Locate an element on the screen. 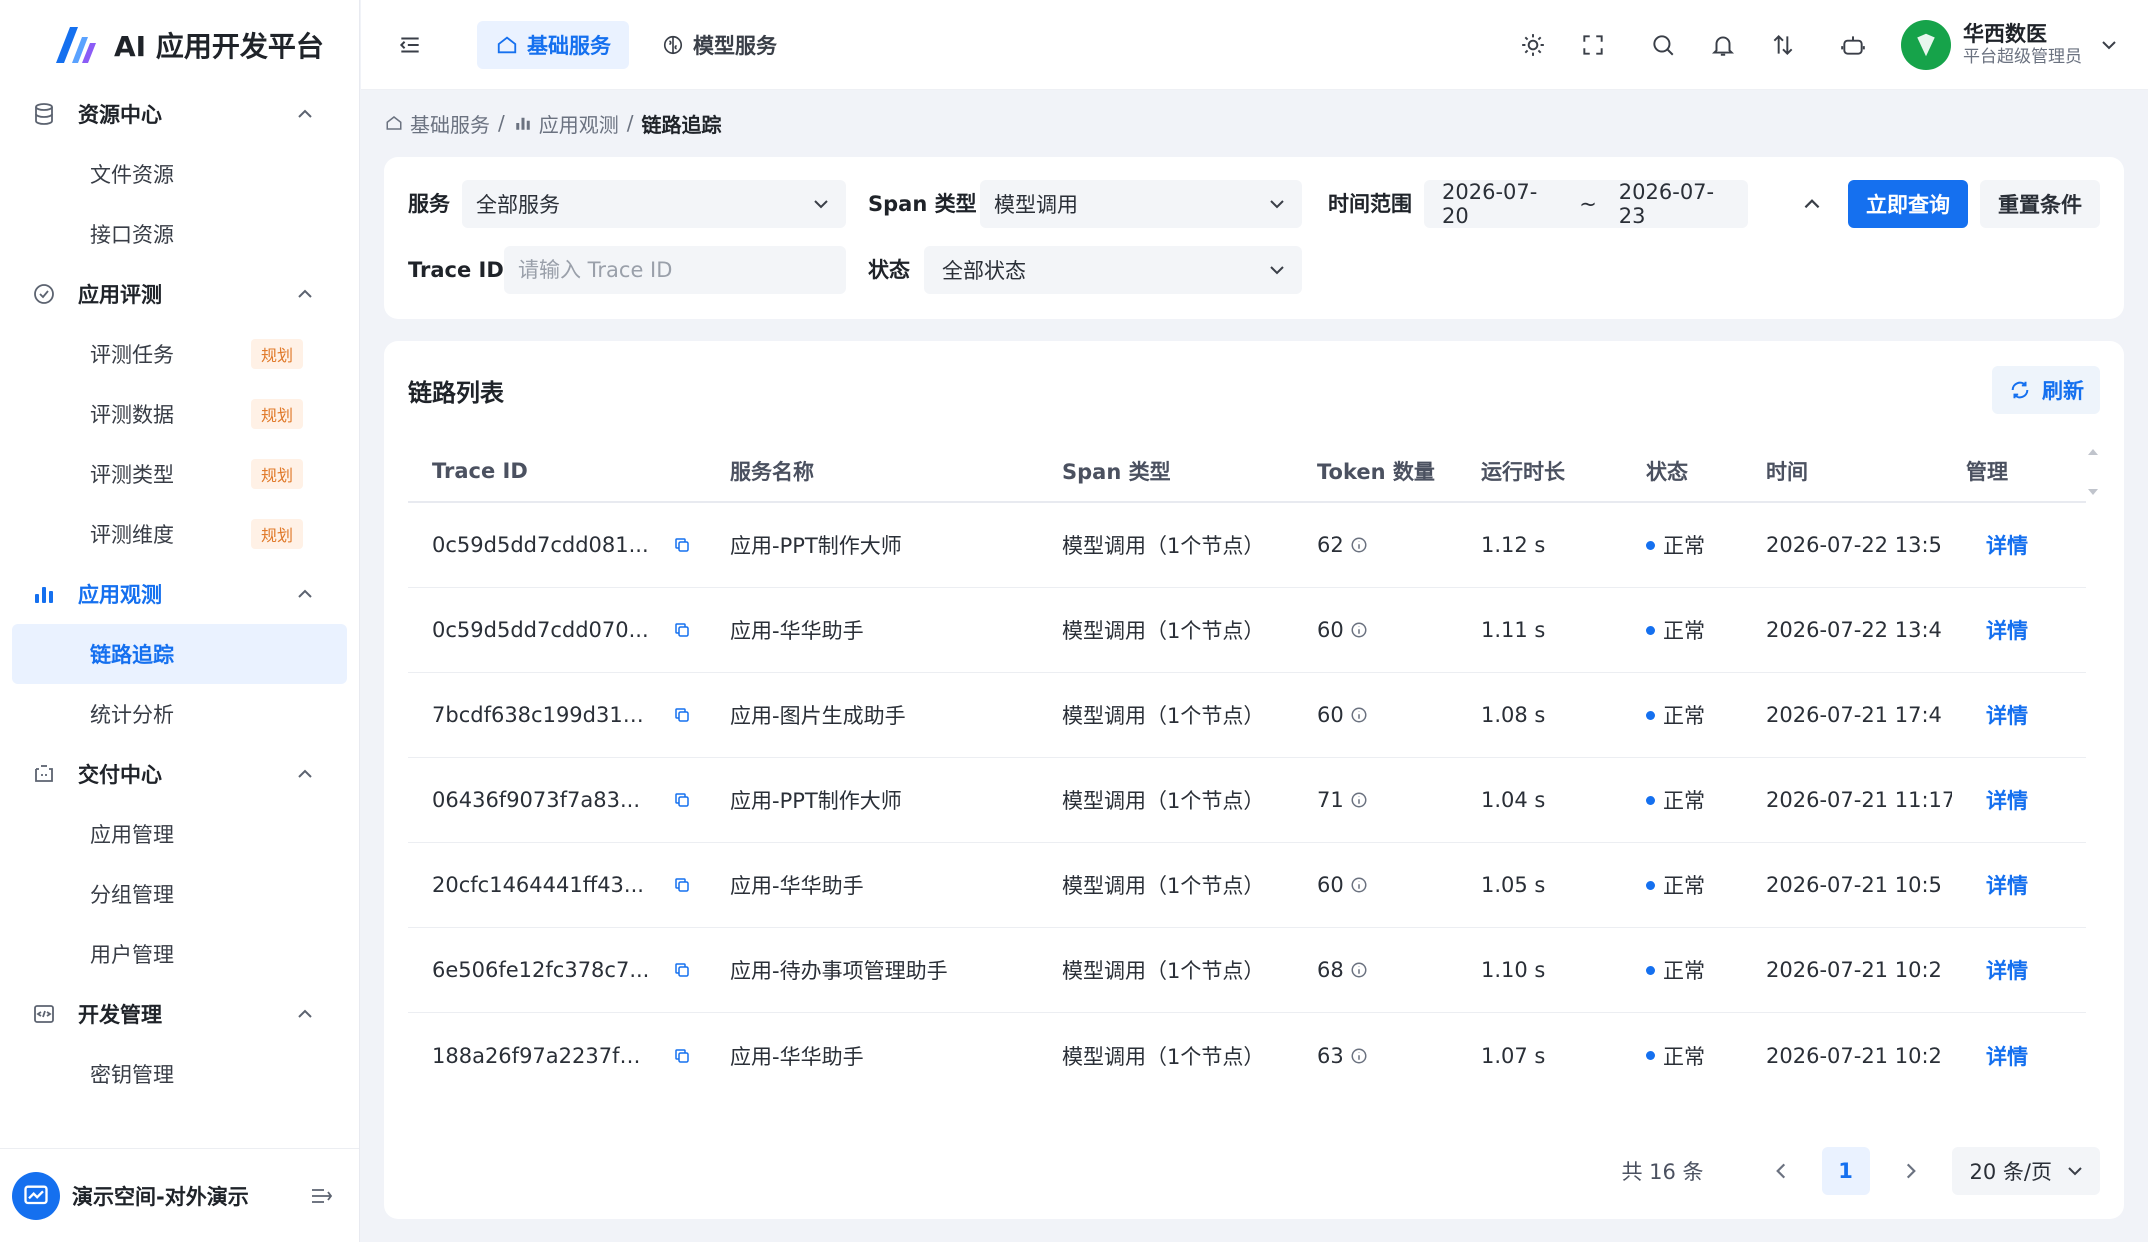 This screenshot has width=2148, height=1242. service-select: 全部服务 is located at coordinates (654, 204).